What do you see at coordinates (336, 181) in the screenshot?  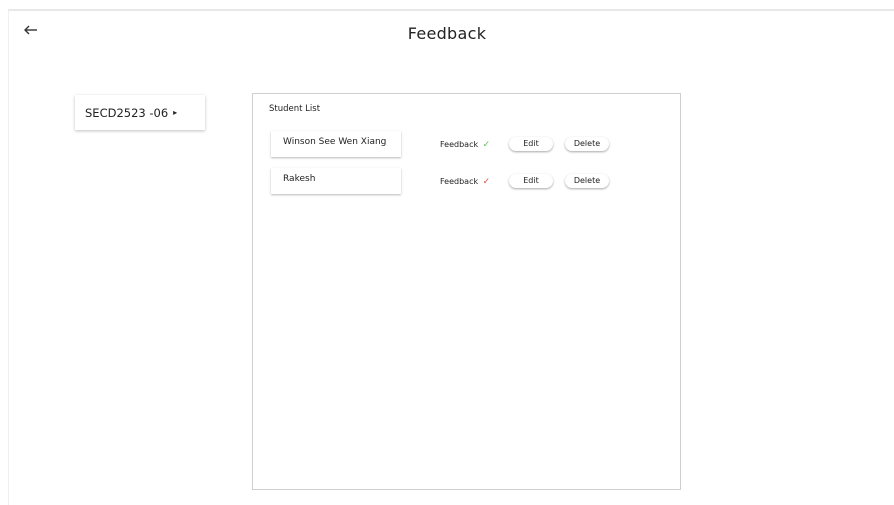 I see `student-name-card: Rakesh` at bounding box center [336, 181].